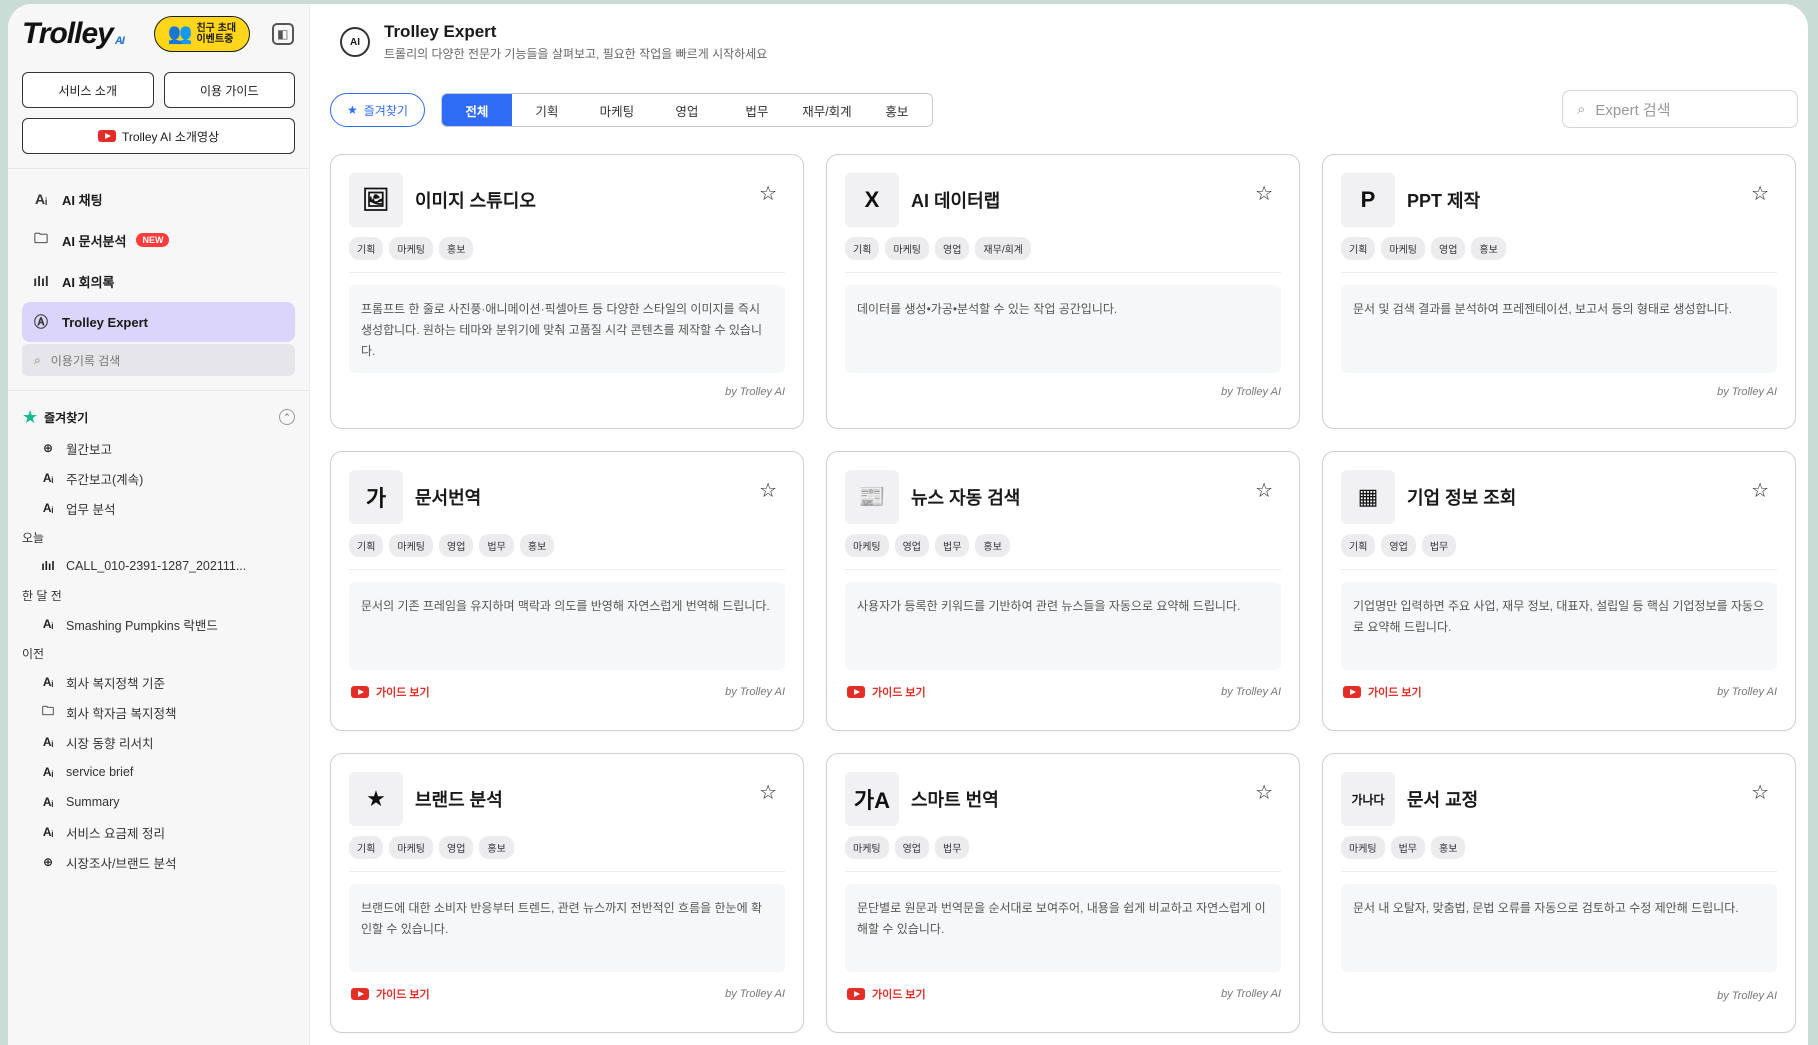 The image size is (1818, 1045). What do you see at coordinates (158, 478) in the screenshot?
I see `favorite-item: Aᵢ 주간보고(계속)` at bounding box center [158, 478].